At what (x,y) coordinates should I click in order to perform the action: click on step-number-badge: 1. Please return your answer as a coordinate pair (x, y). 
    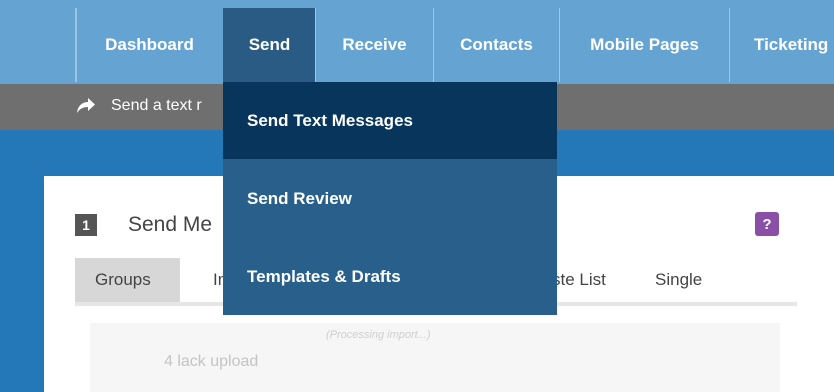
    Looking at the image, I should click on (86, 225).